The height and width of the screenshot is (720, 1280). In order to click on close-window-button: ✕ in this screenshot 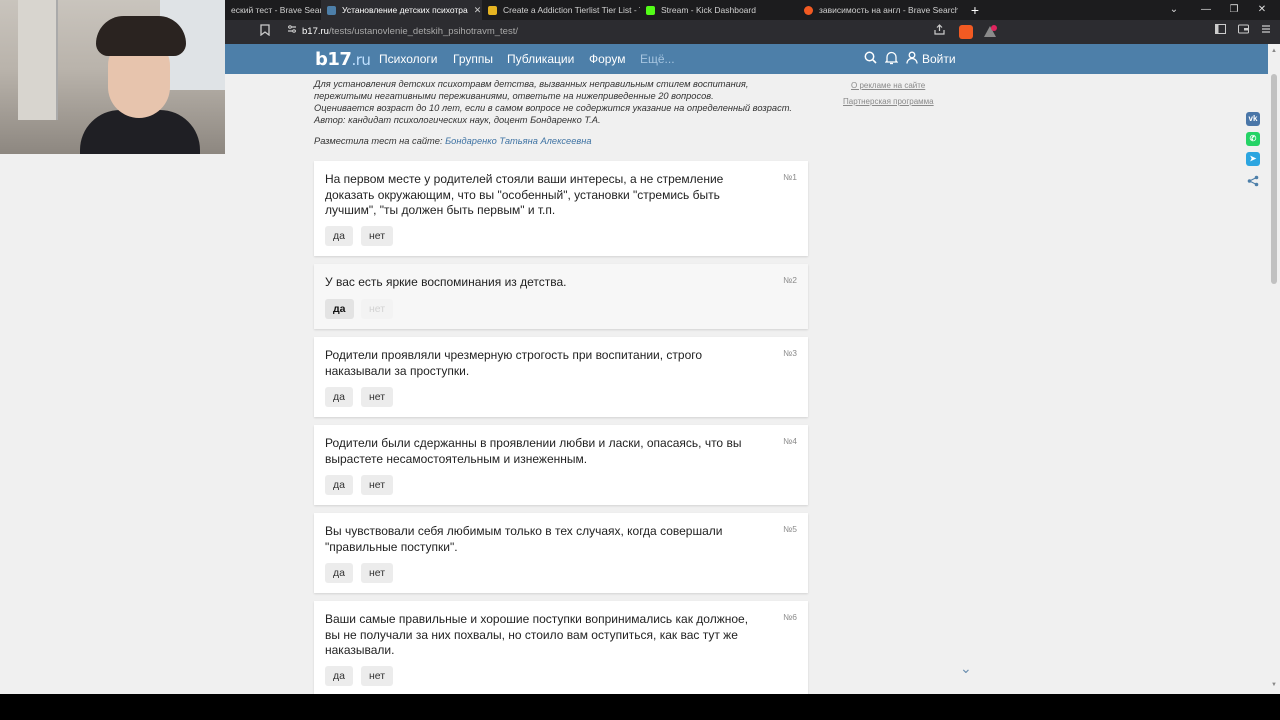, I will do `click(1262, 10)`.